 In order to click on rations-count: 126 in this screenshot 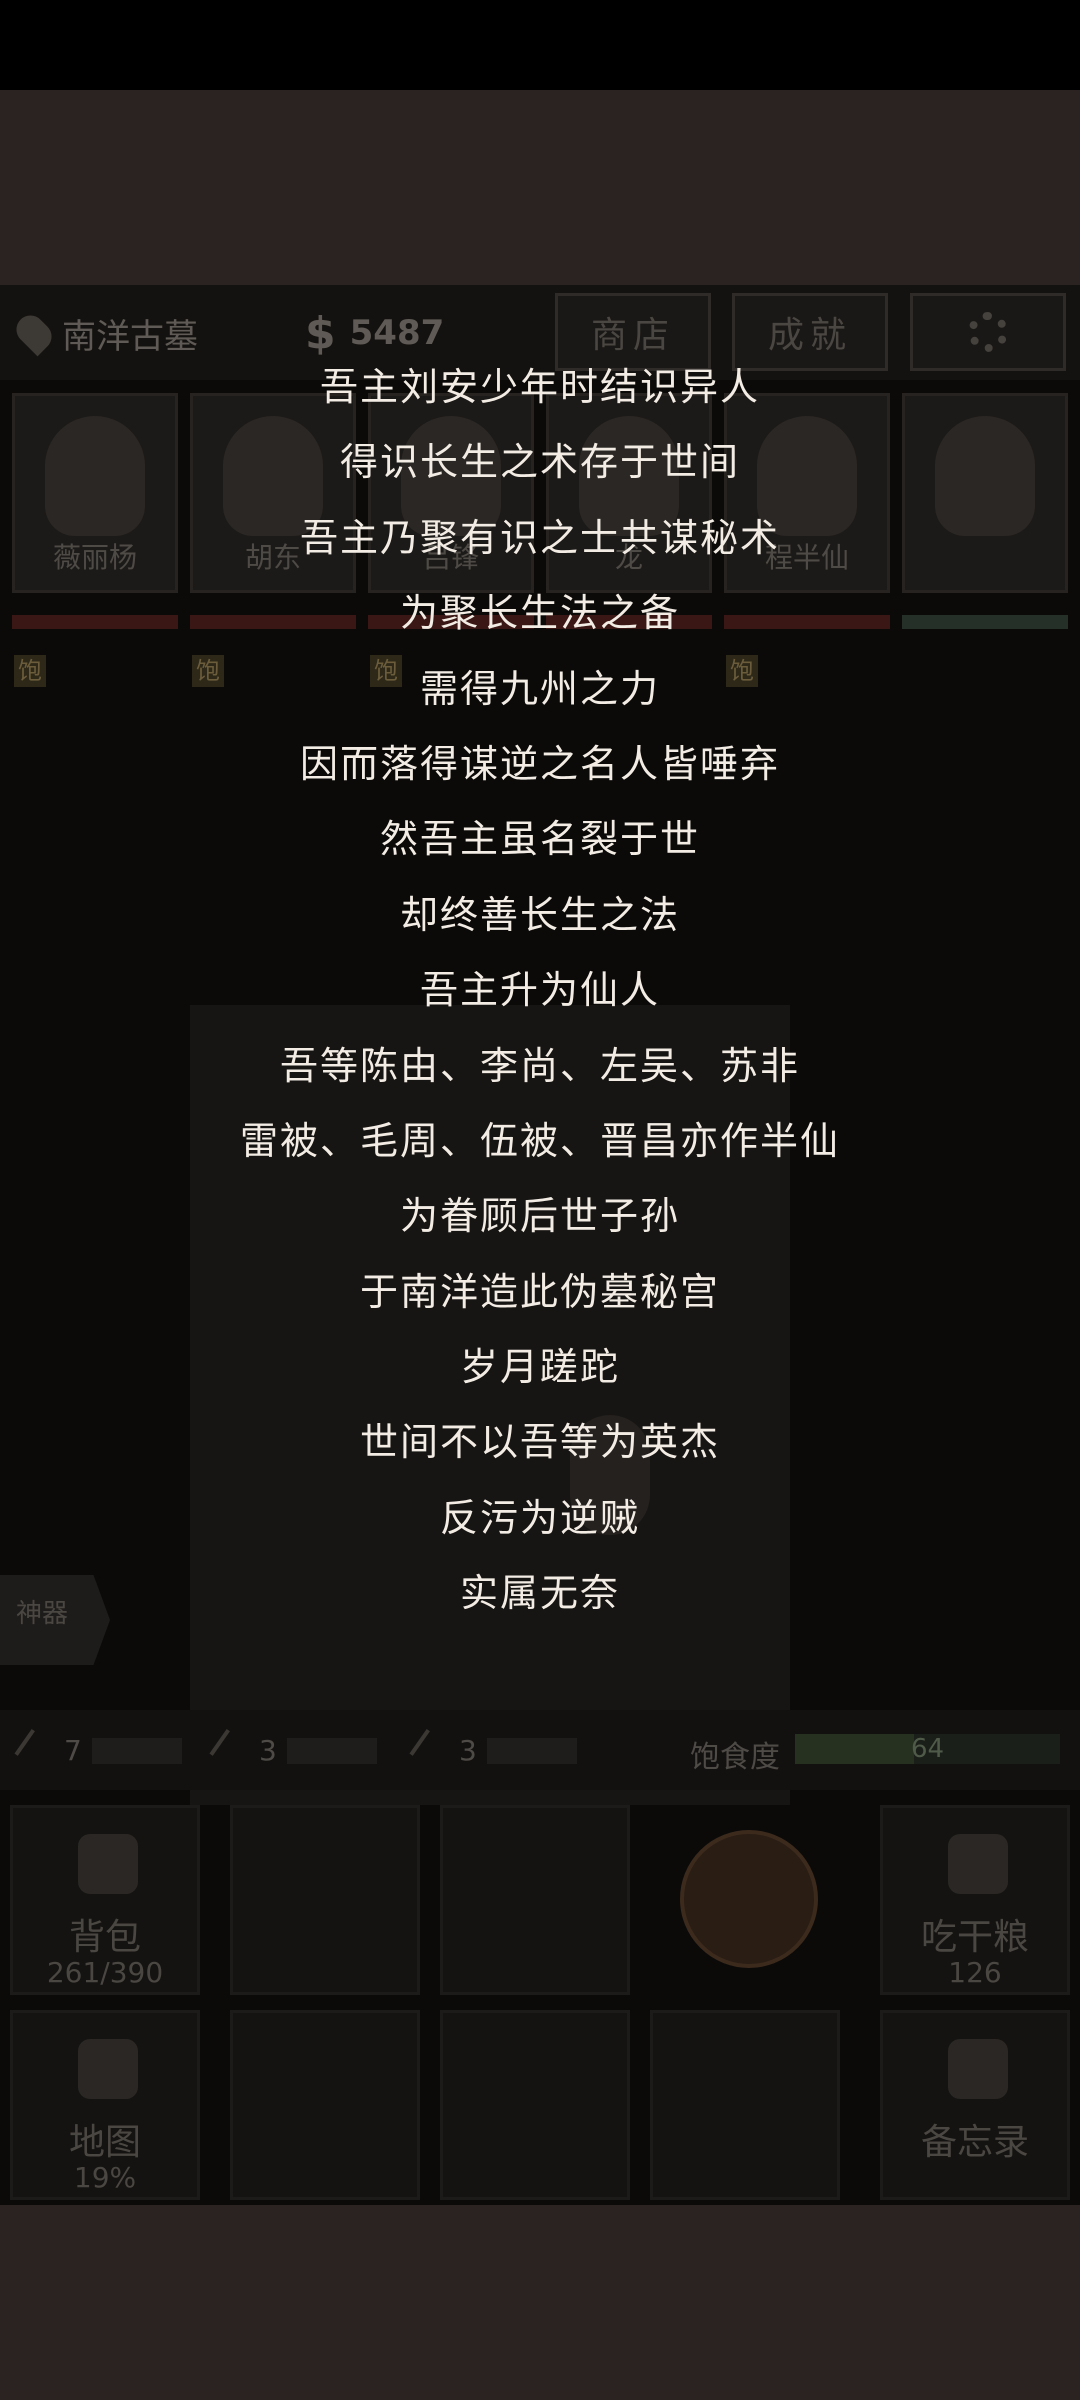, I will do `click(975, 1972)`.